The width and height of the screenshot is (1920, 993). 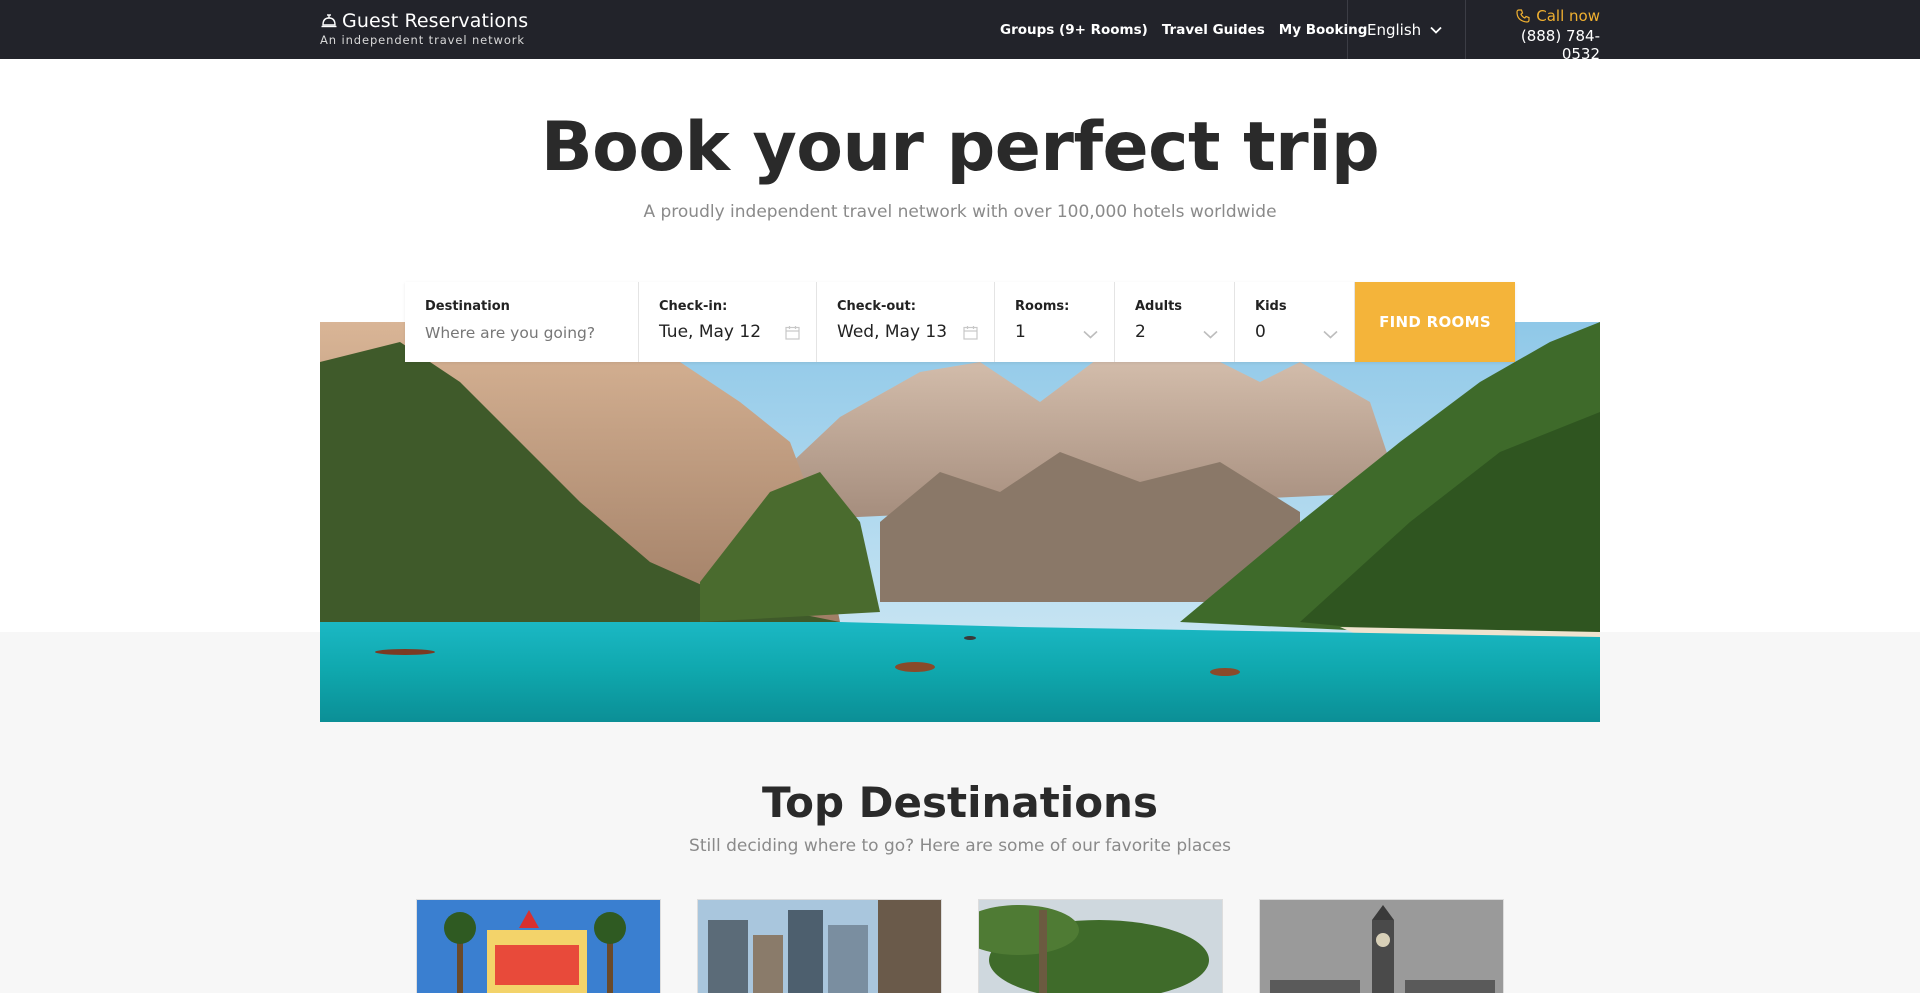 What do you see at coordinates (1042, 306) in the screenshot?
I see `rooms-label: Rooms:` at bounding box center [1042, 306].